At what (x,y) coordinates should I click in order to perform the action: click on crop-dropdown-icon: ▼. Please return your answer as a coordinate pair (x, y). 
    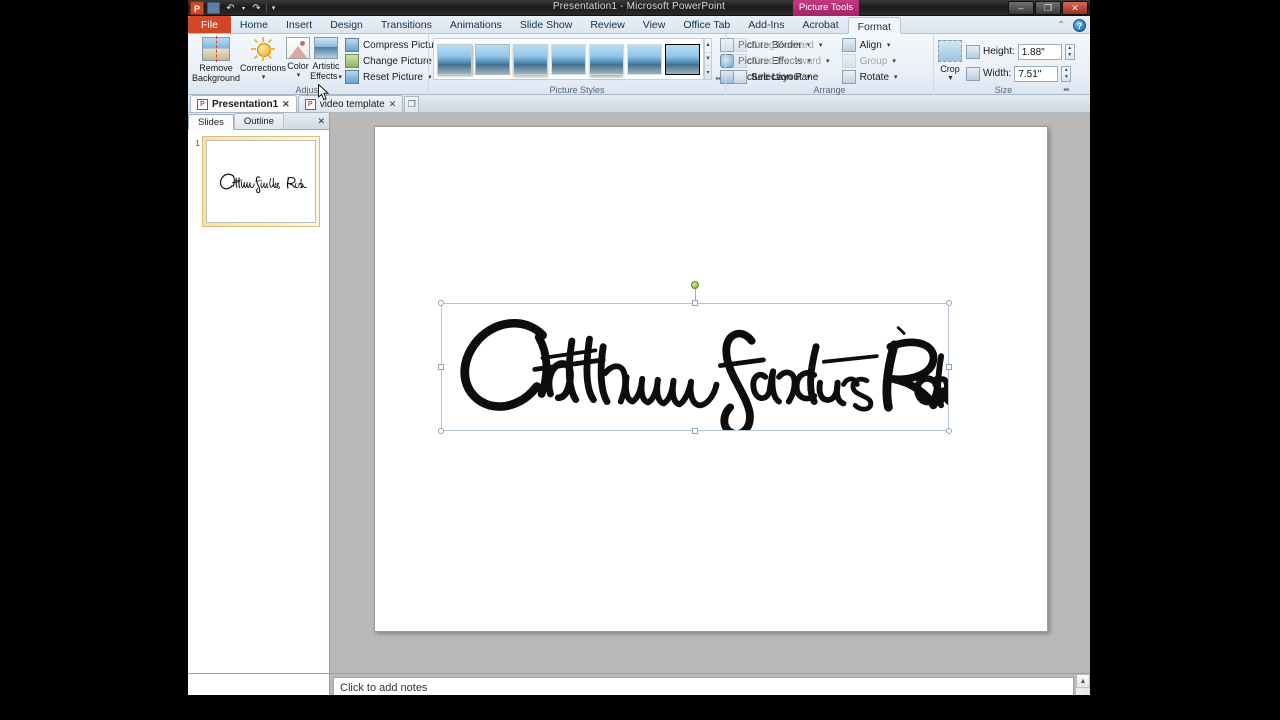
    Looking at the image, I should click on (950, 79).